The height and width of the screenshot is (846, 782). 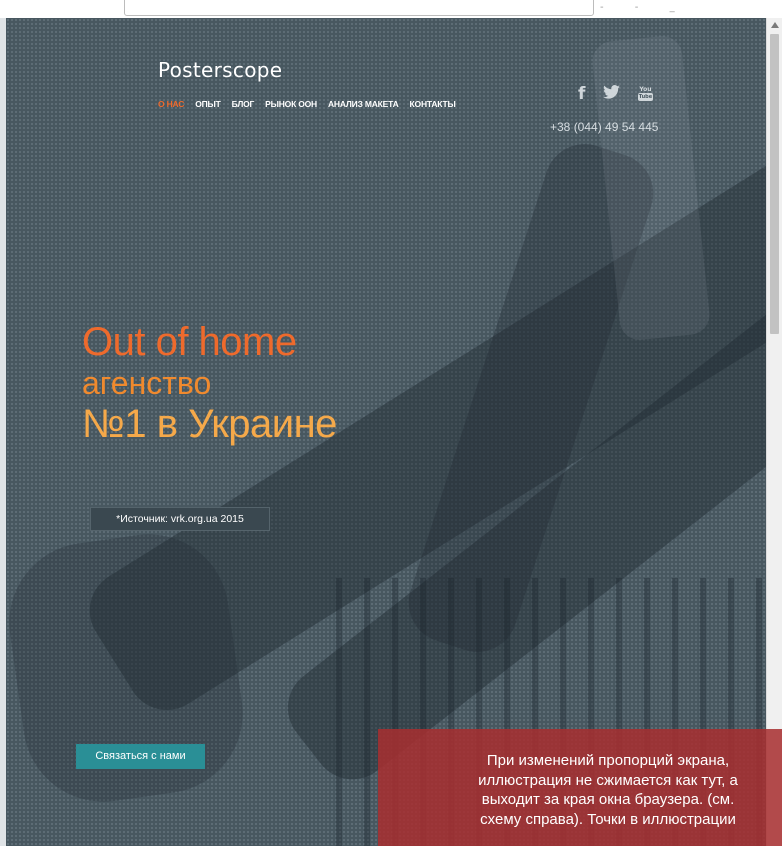 What do you see at coordinates (208, 104) in the screenshot?
I see `nav-item-experience: ОПЫТ` at bounding box center [208, 104].